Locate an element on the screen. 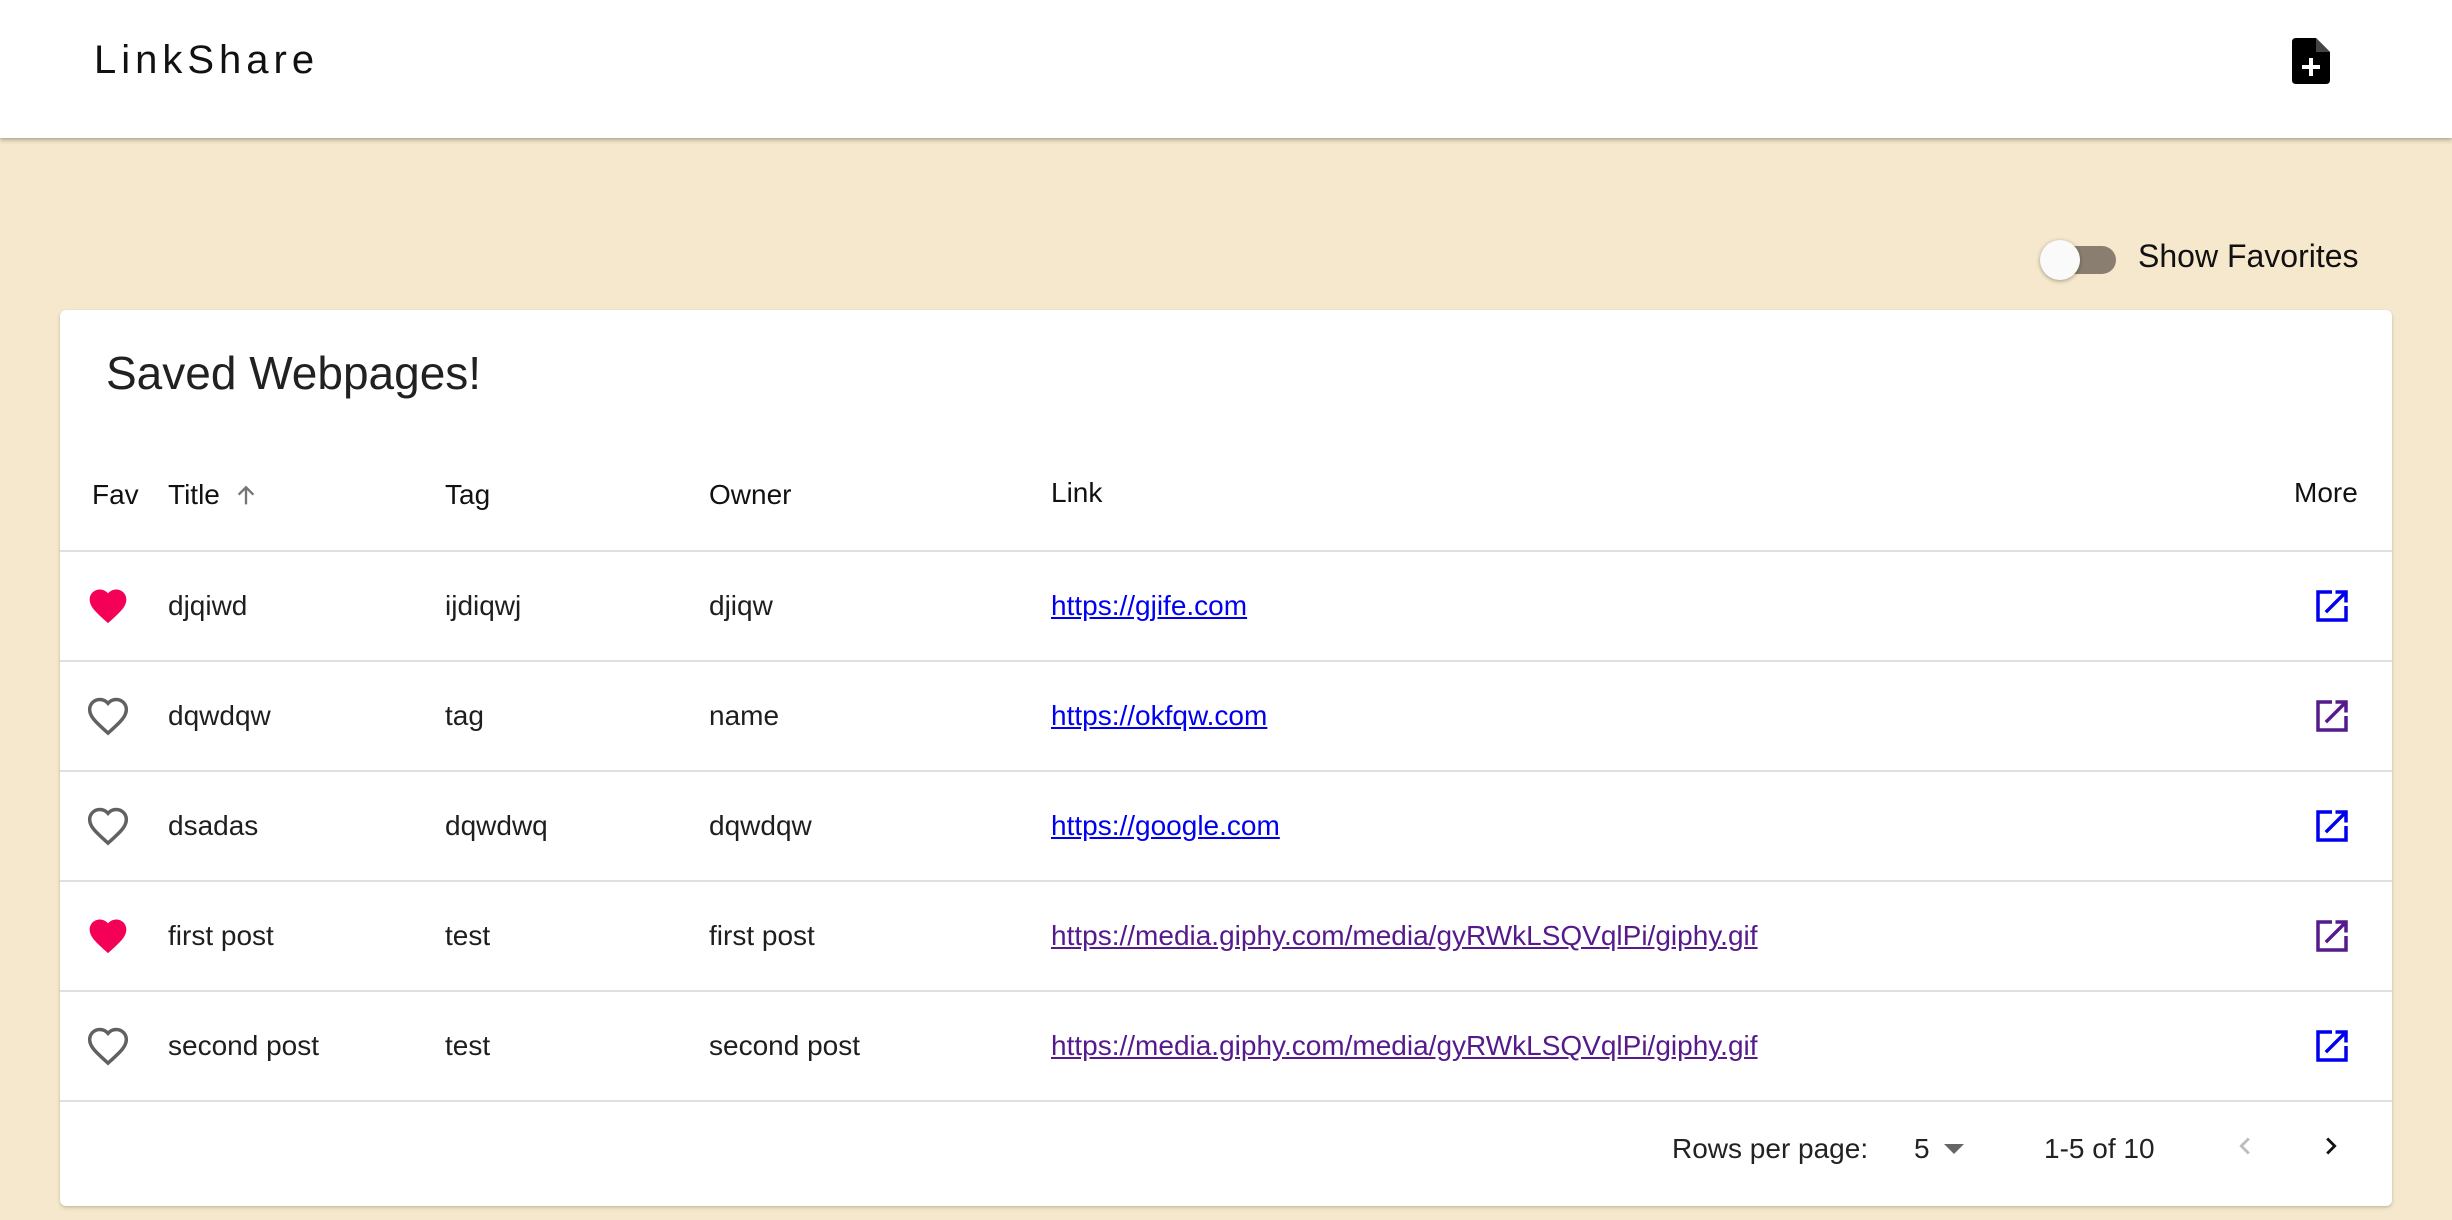 This screenshot has width=2452, height=1220. add-link-button is located at coordinates (2311, 61).